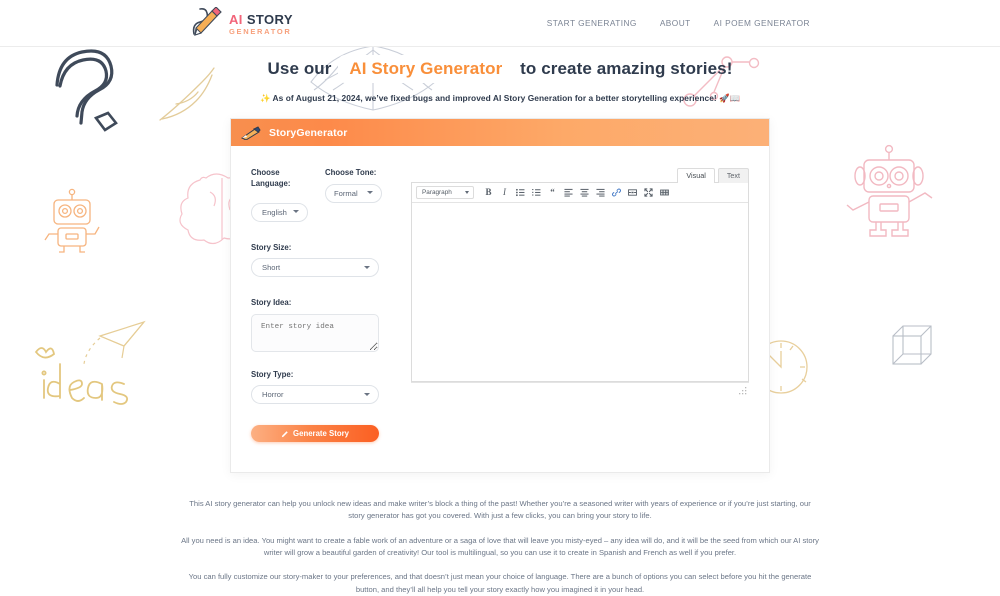 The image size is (1000, 596). Describe the element at coordinates (321, 434) in the screenshot. I see `generate-story-label: Generate Story` at that location.